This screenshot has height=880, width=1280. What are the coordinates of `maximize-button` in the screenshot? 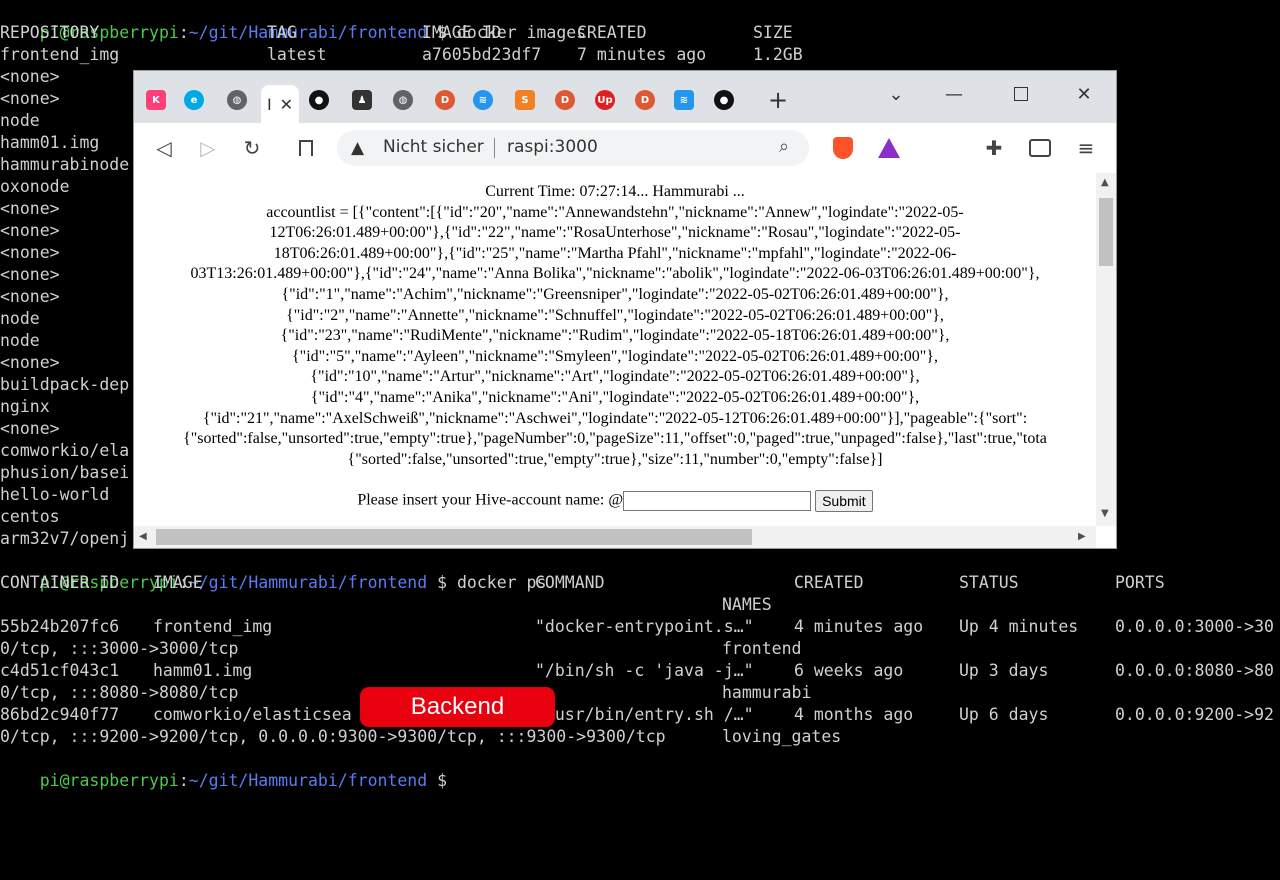 It's located at (1021, 94).